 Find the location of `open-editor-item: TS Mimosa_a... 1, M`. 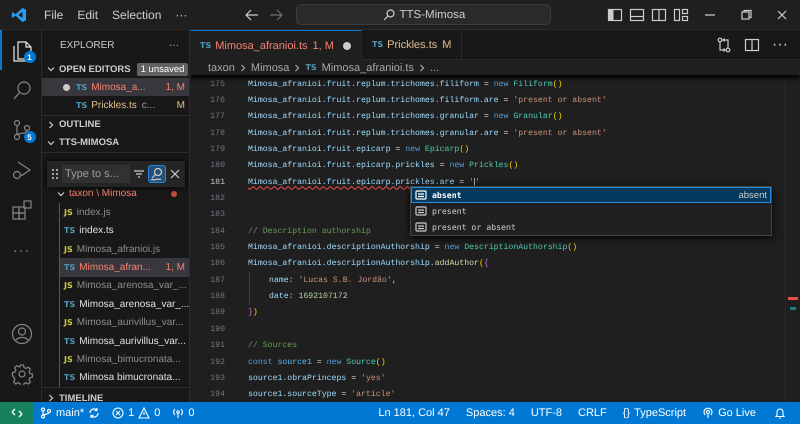

open-editor-item: TS Mimosa_a... 1, M is located at coordinates (115, 87).